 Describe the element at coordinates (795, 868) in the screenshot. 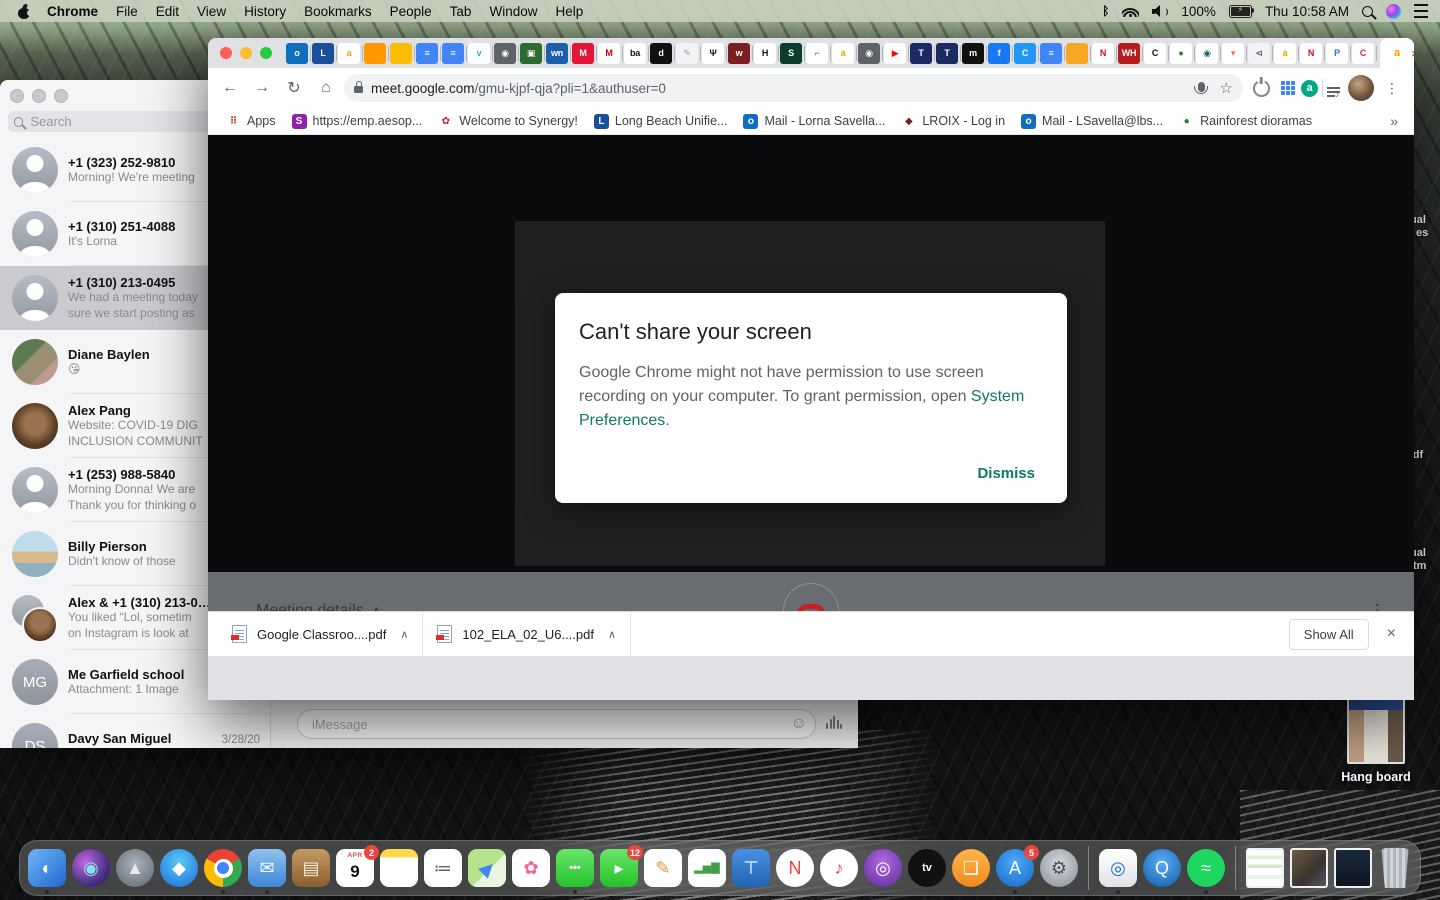

I see `news: N` at that location.